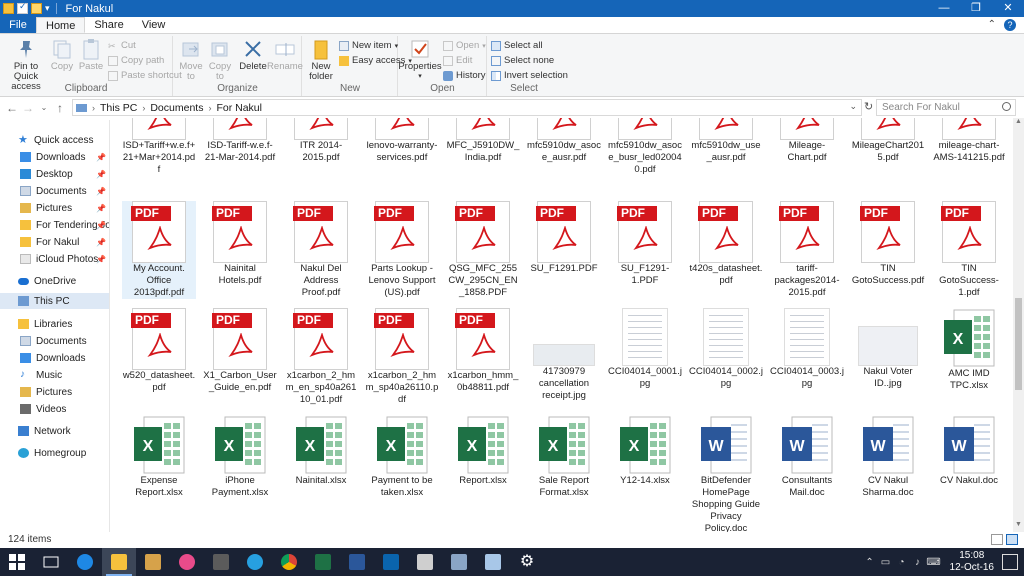  I want to click on refresh-icon: ↻, so click(868, 106).